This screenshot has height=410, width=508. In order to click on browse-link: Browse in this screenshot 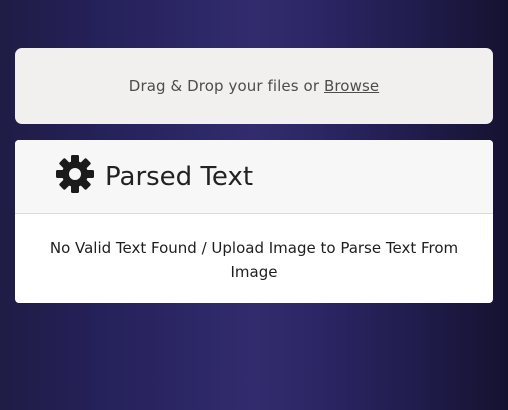, I will do `click(351, 86)`.